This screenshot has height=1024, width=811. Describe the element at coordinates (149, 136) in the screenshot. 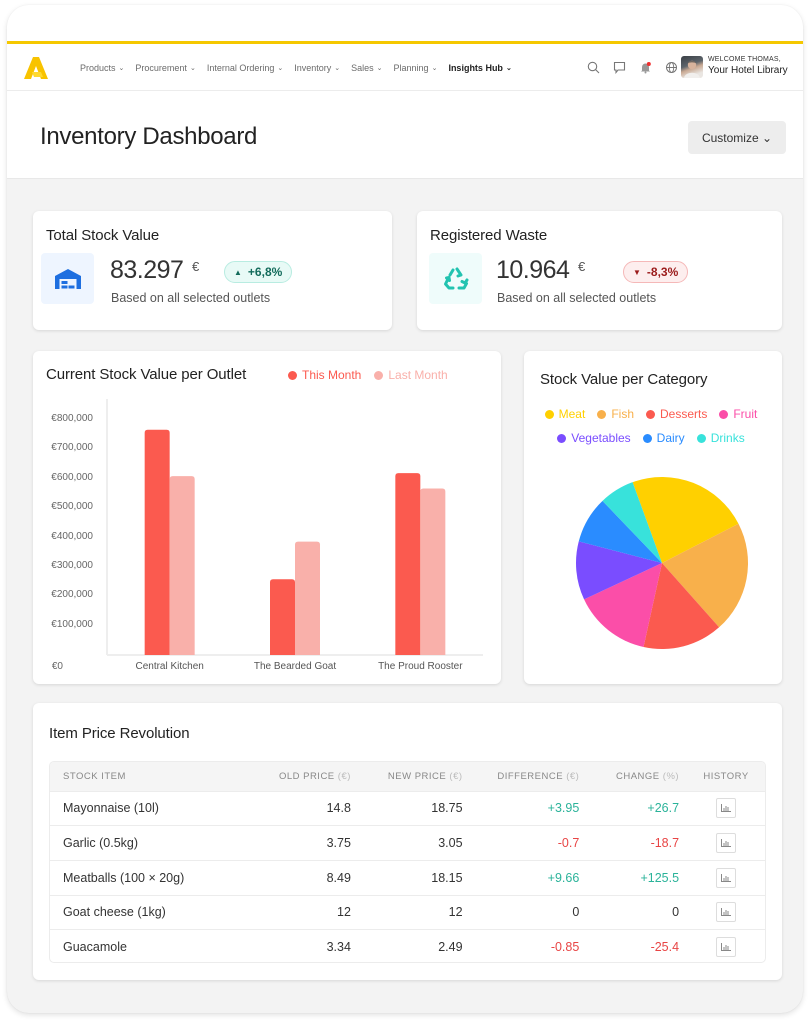

I see `page-title: Inventory Dashboard` at that location.